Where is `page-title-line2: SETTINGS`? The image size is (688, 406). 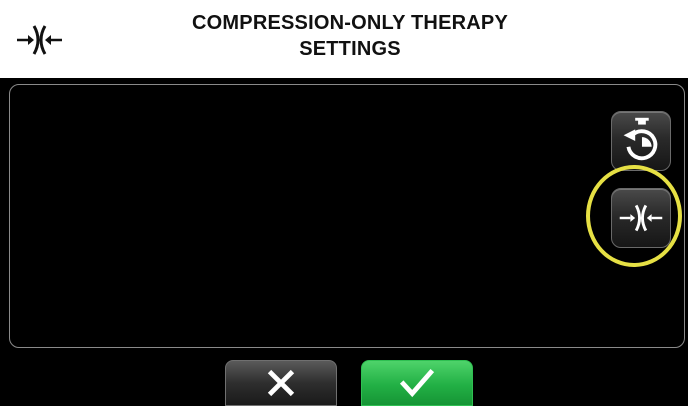 page-title-line2: SETTINGS is located at coordinates (350, 49).